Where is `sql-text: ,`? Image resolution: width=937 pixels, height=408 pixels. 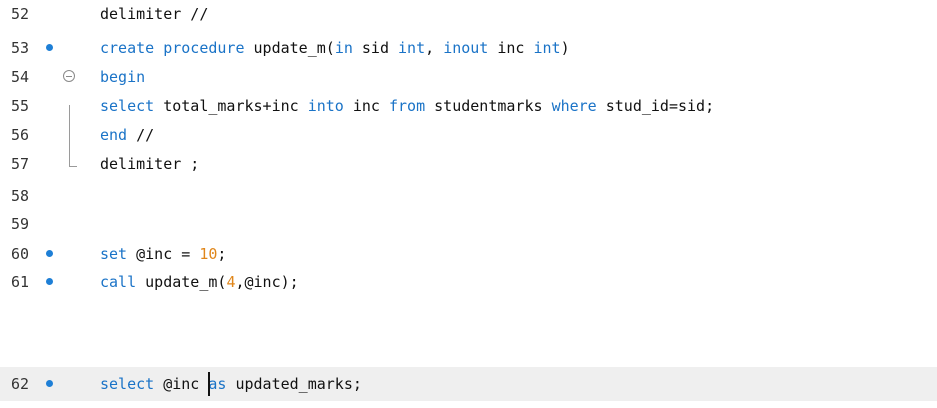 sql-text: , is located at coordinates (434, 48).